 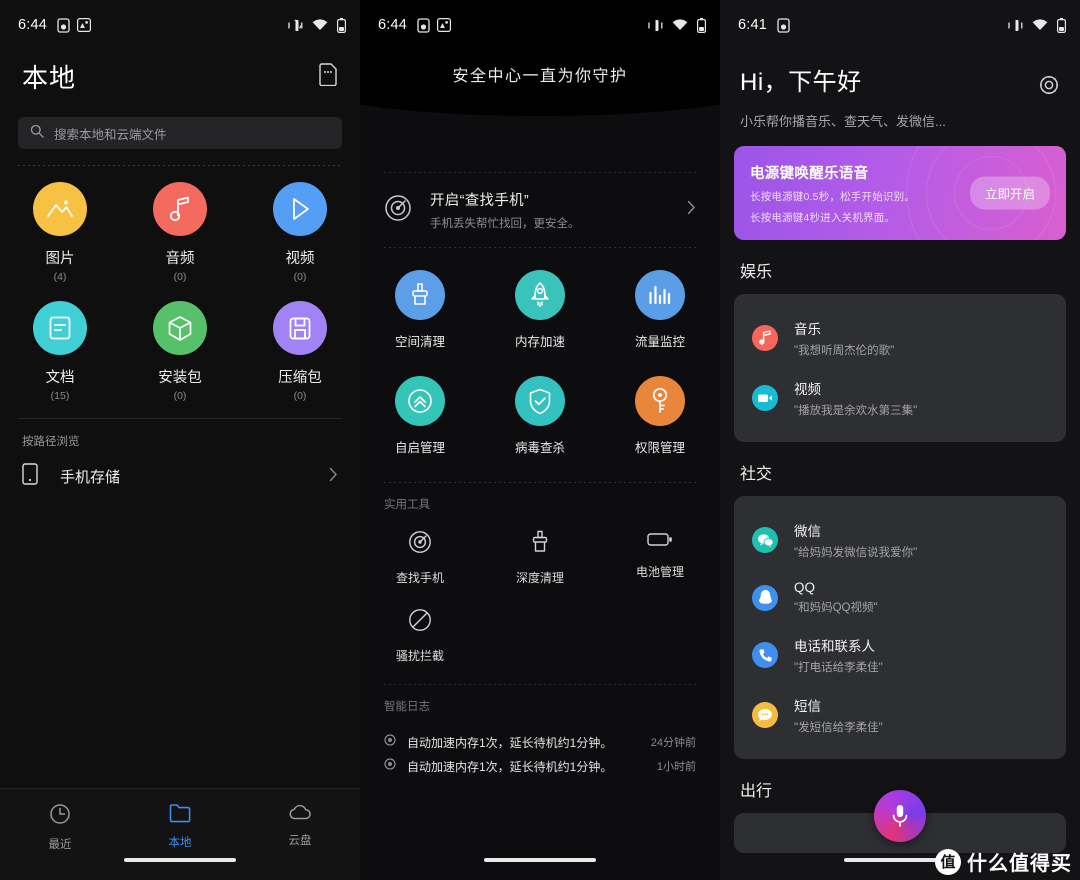 I want to click on category-label: 视频, so click(x=300, y=259).